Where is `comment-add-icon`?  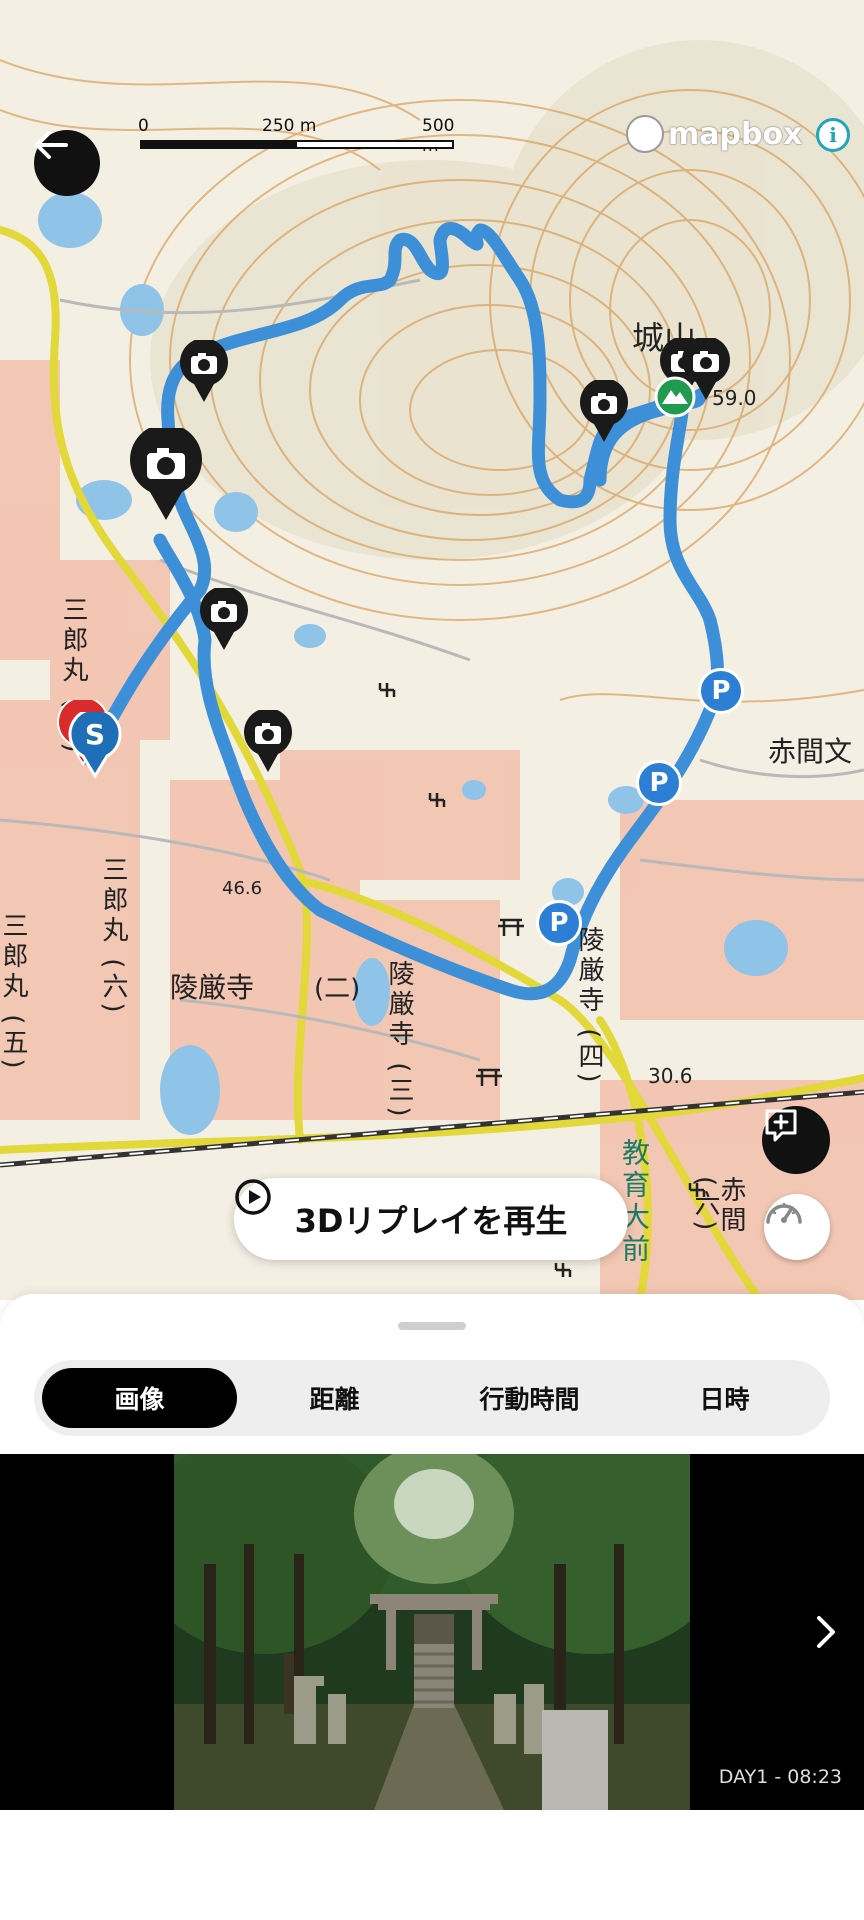 comment-add-icon is located at coordinates (781, 1125).